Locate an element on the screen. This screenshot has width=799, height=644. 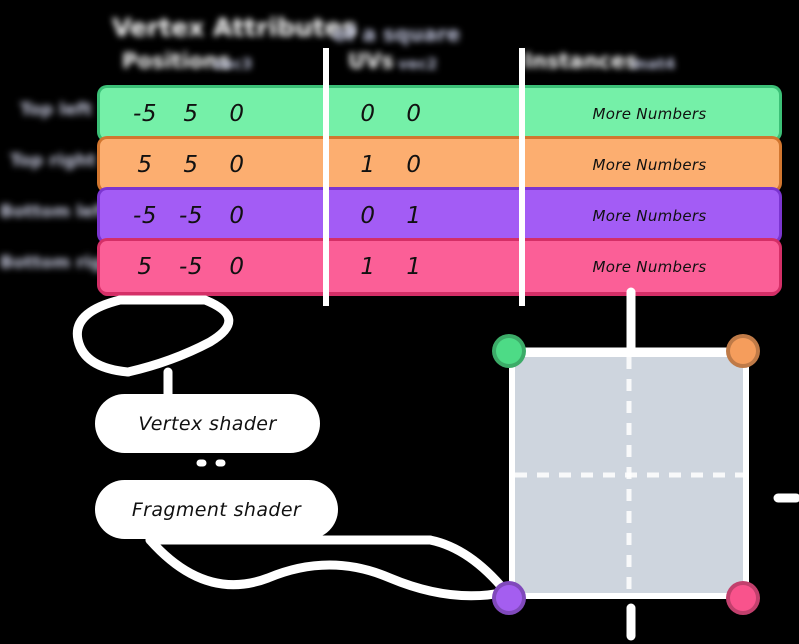
quad-corner-bottom-left is located at coordinates (509, 598).